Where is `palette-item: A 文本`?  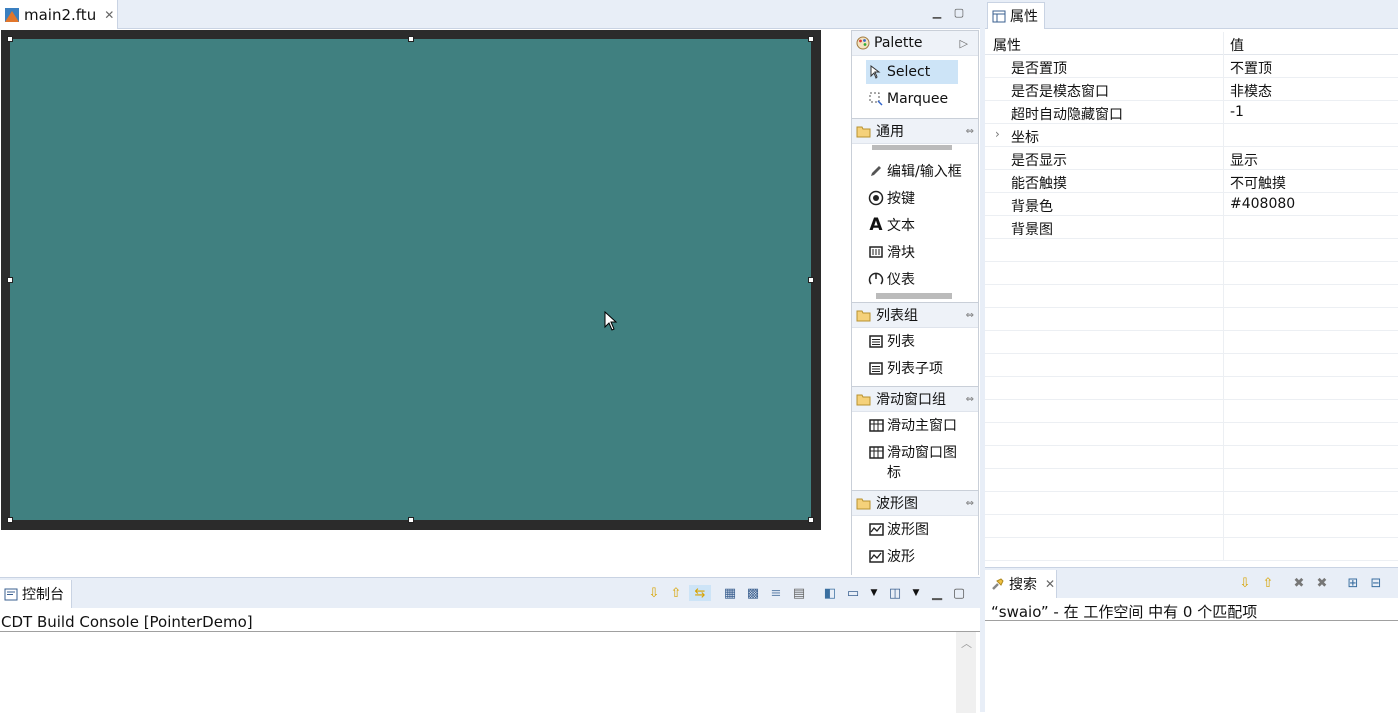 palette-item: A 文本 is located at coordinates (891, 225).